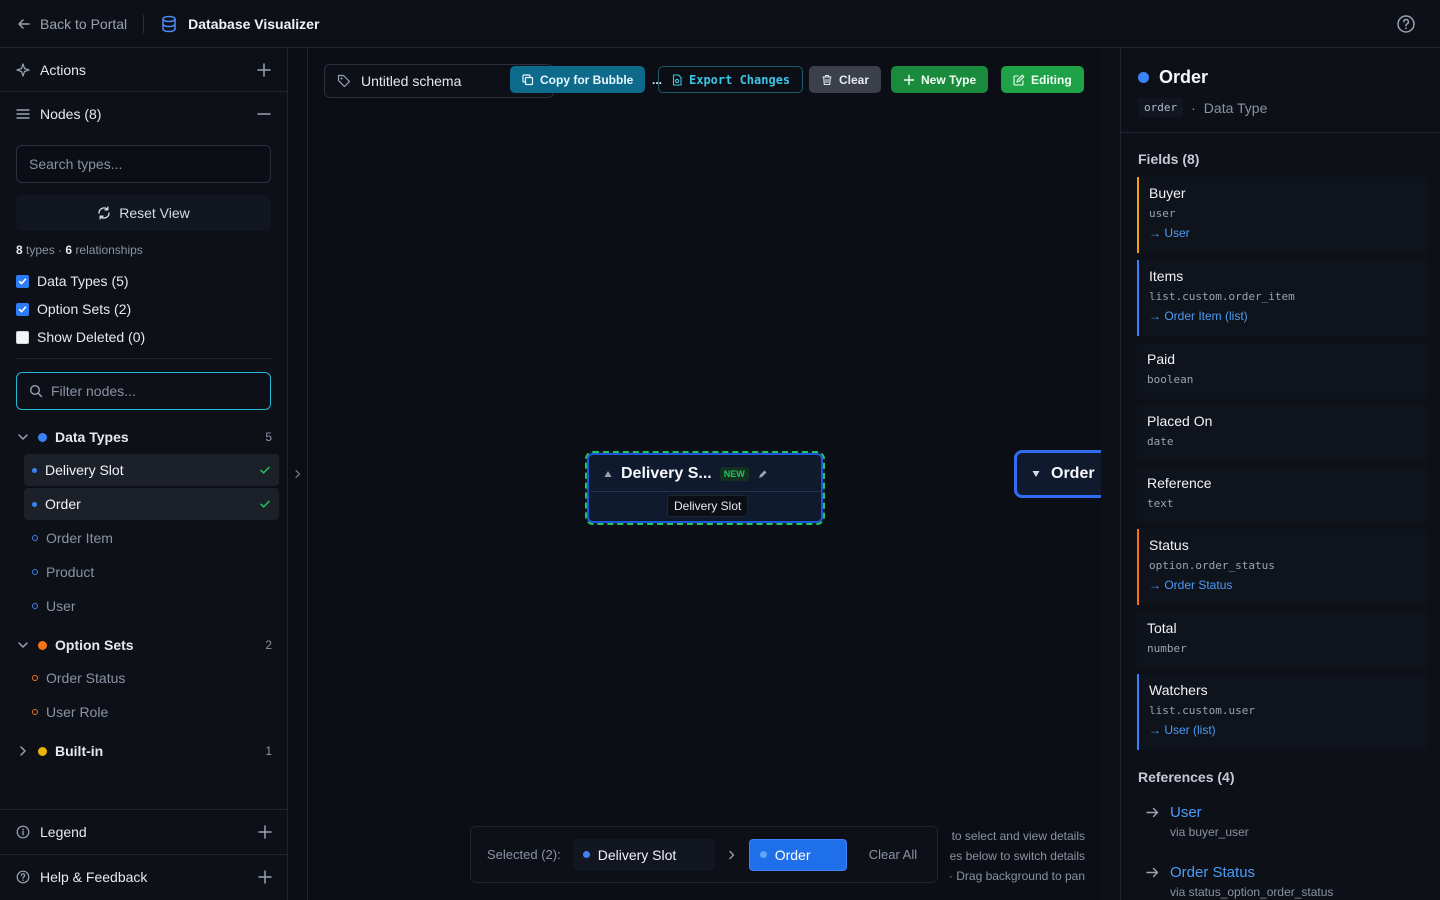 This screenshot has width=1440, height=900. Describe the element at coordinates (72, 281) in the screenshot. I see `checkbox-data-types: Data Types (5)` at that location.